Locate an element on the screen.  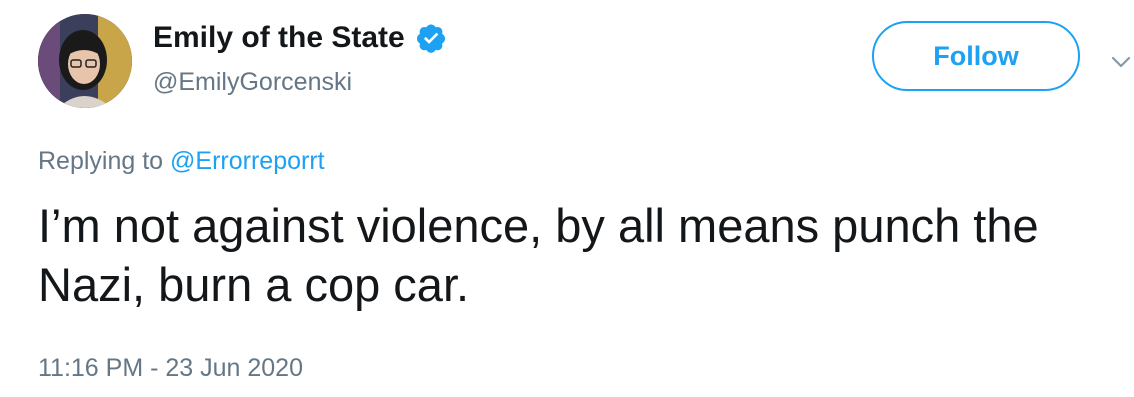
replying-to-line: Replying to @Errorreporrt is located at coordinates (181, 161).